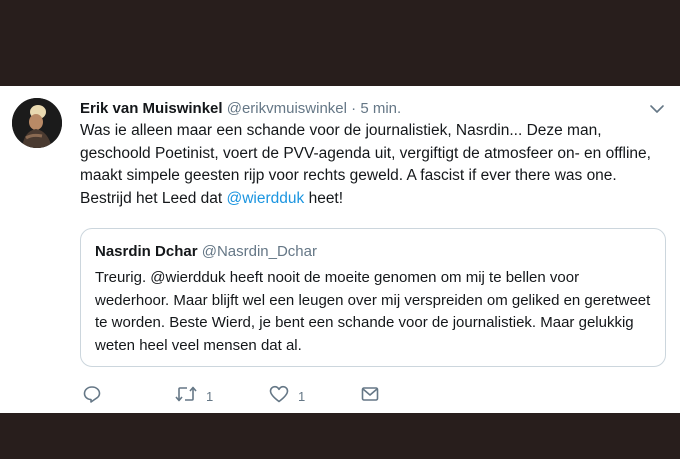 The image size is (680, 459). I want to click on dm-icon, so click(370, 394).